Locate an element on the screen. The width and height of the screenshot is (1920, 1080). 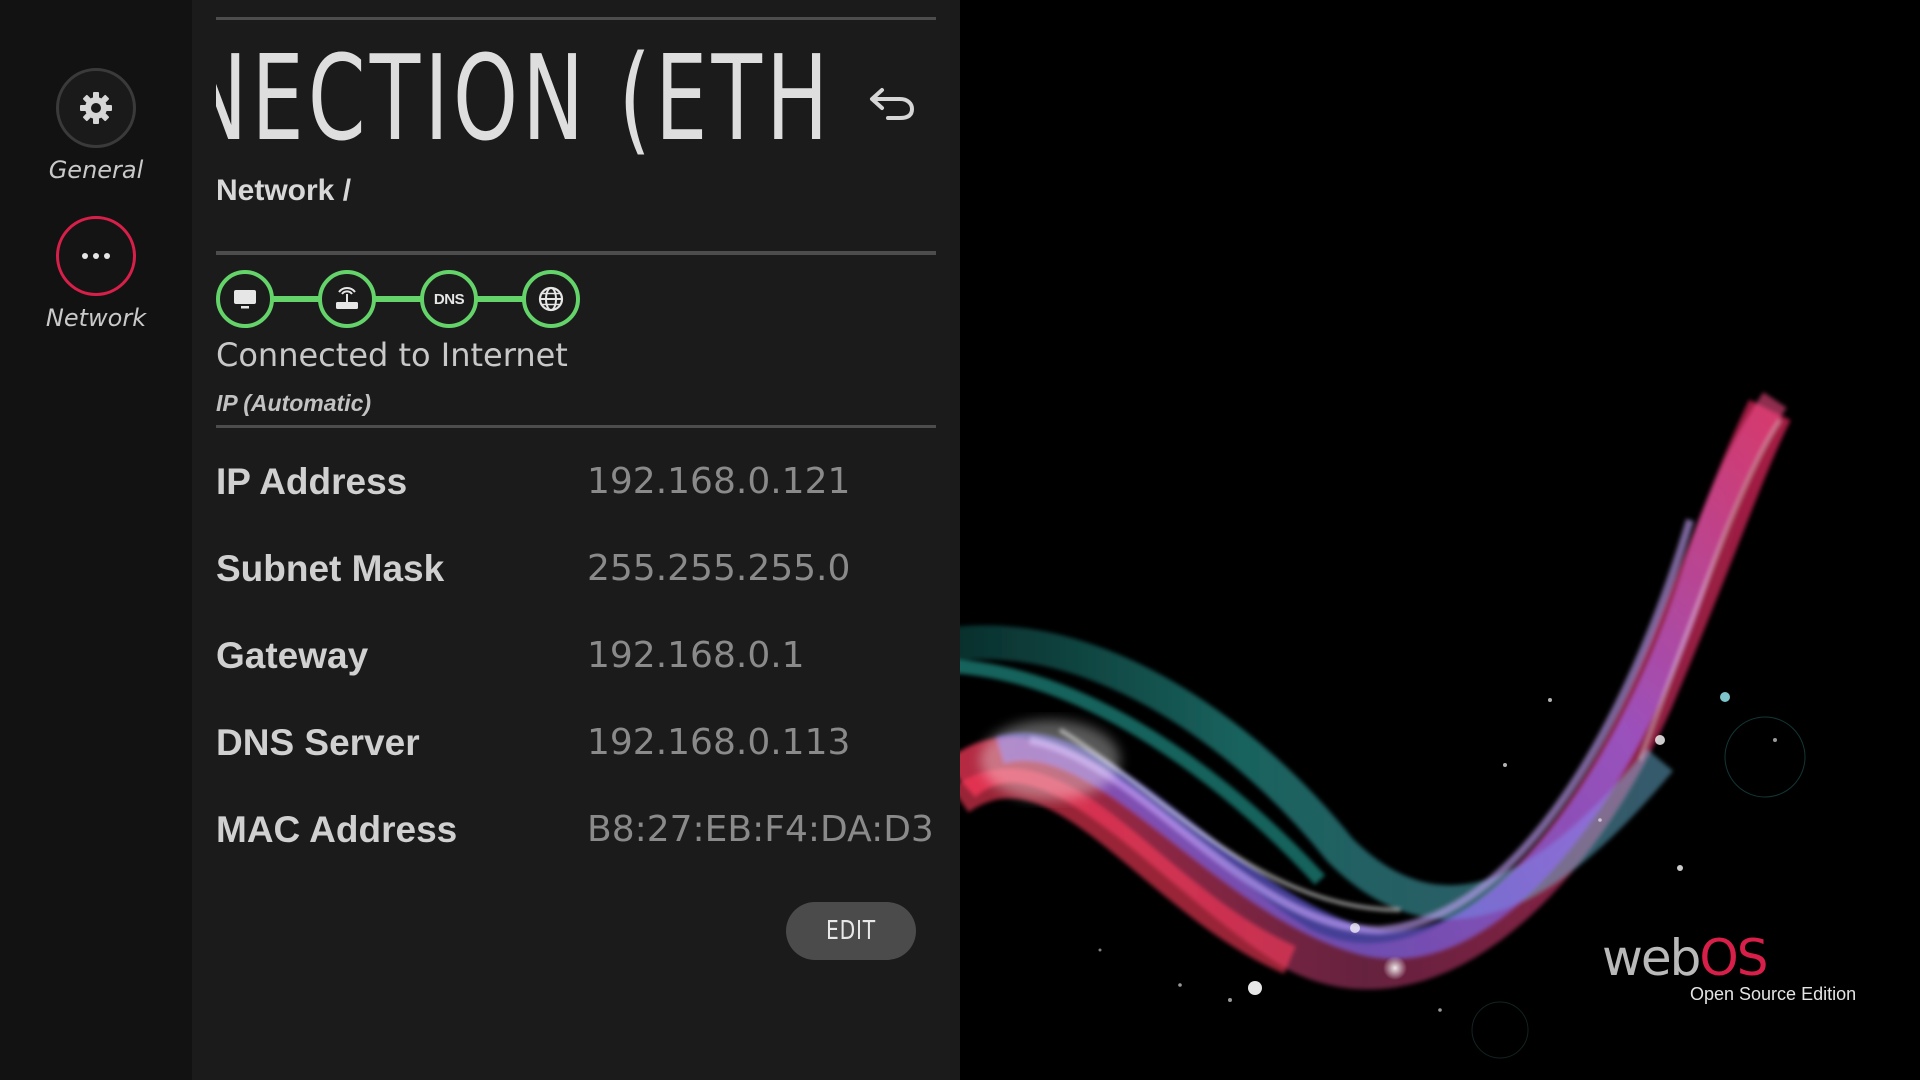
globe-icon is located at coordinates (551, 299).